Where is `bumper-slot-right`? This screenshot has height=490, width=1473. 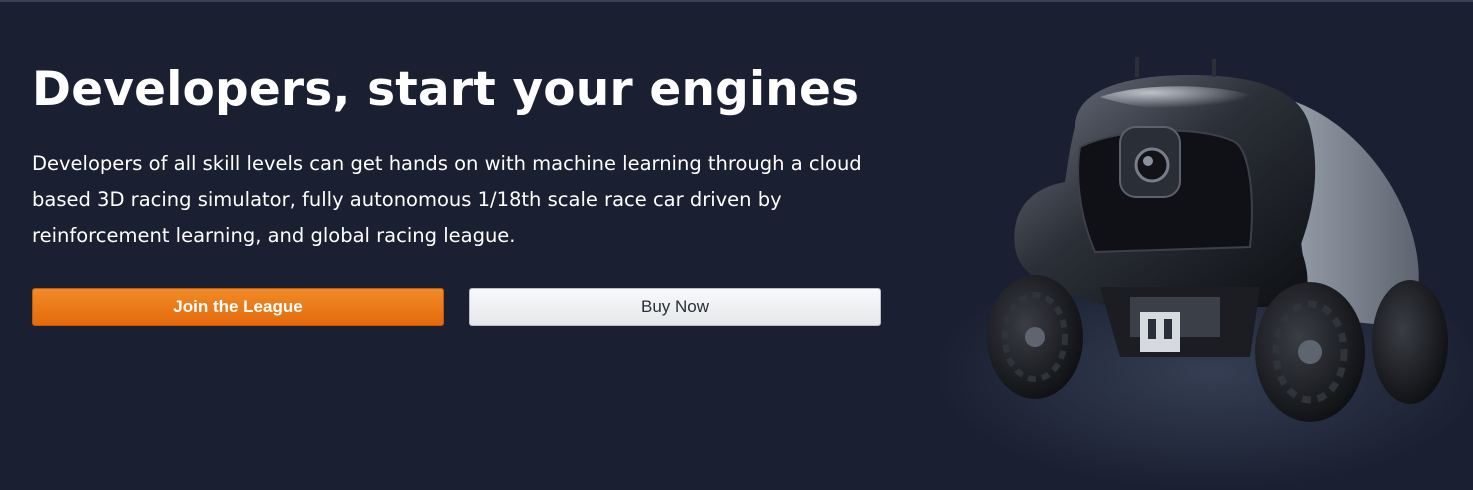 bumper-slot-right is located at coordinates (1168, 329).